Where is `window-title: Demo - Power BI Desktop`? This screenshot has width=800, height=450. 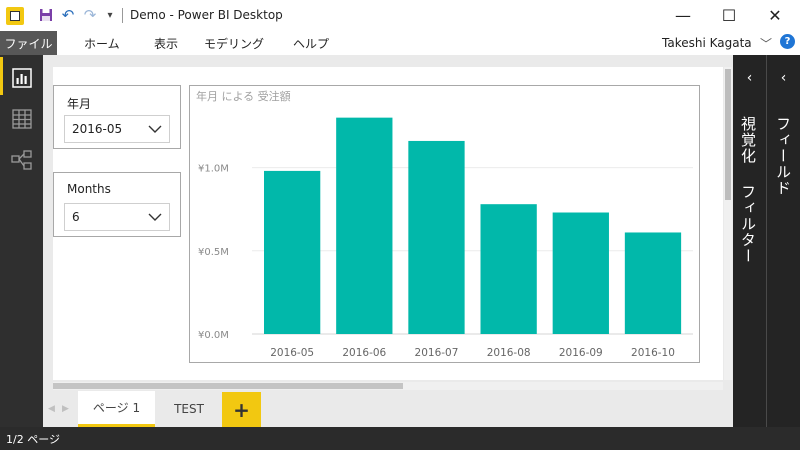
window-title: Demo - Power BI Desktop is located at coordinates (206, 15).